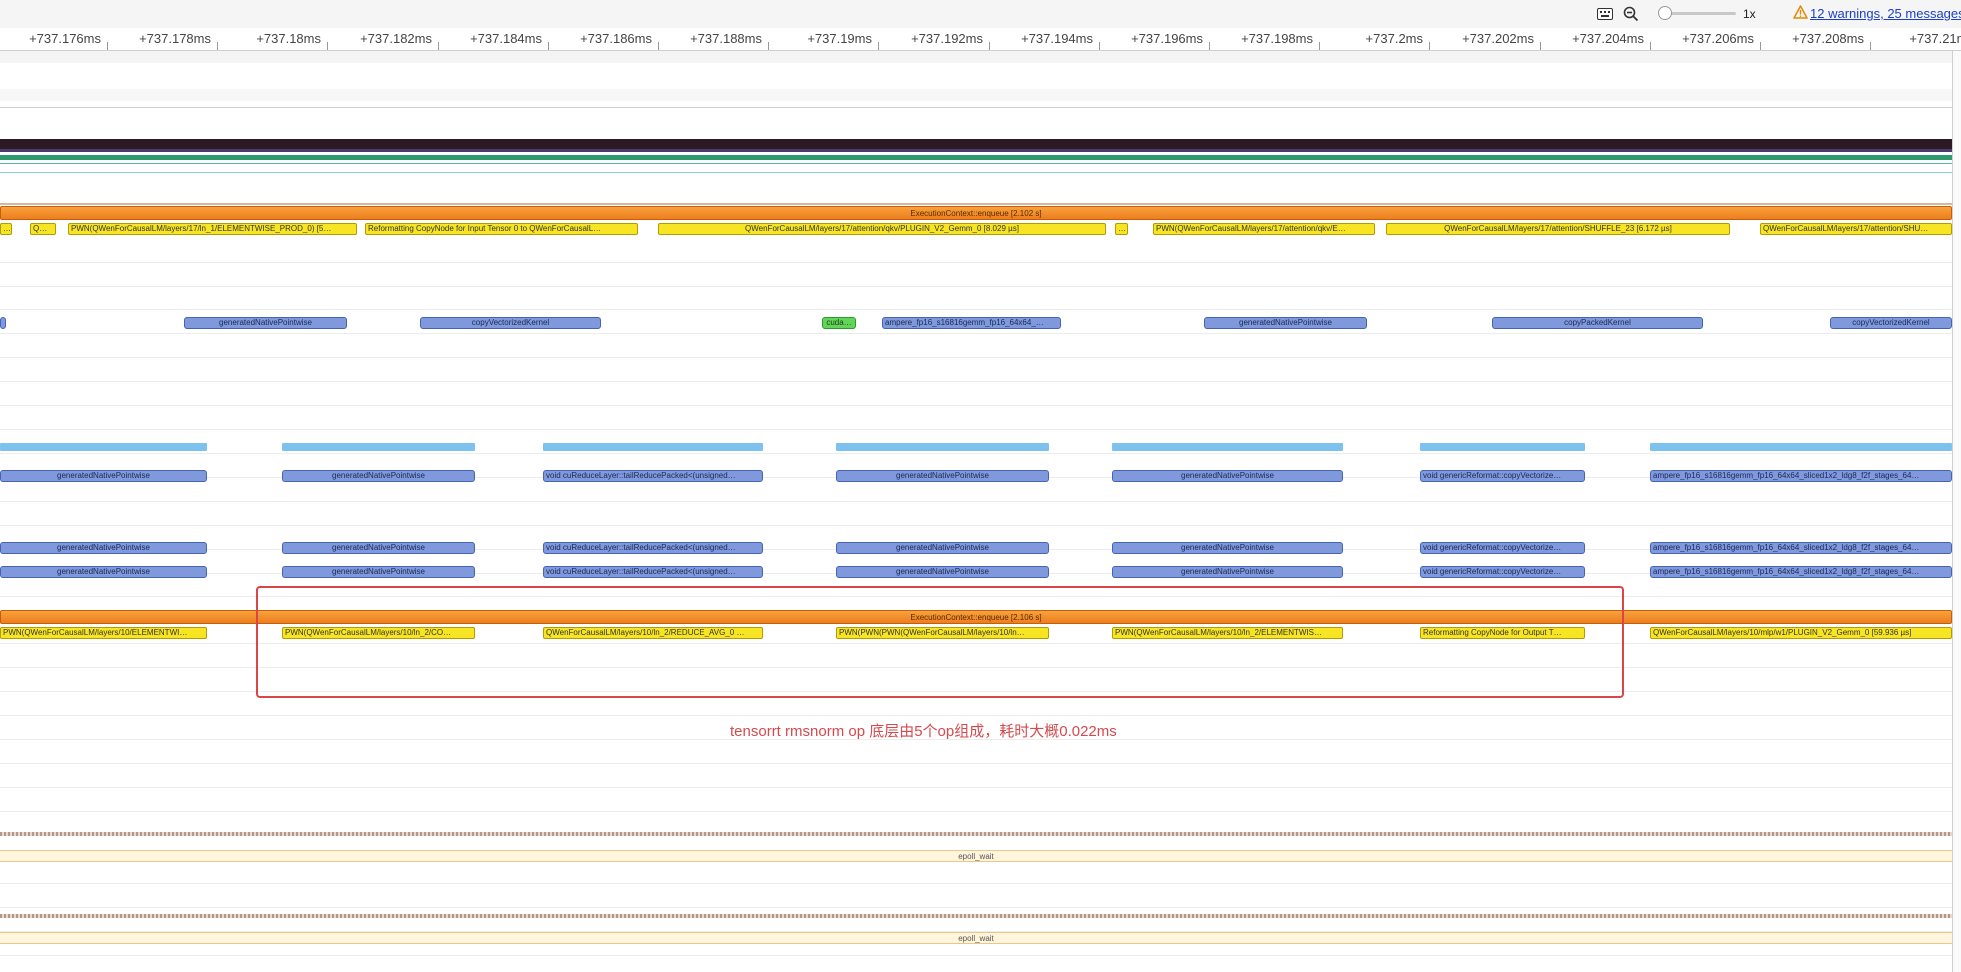  I want to click on thin-track, so click(976, 163).